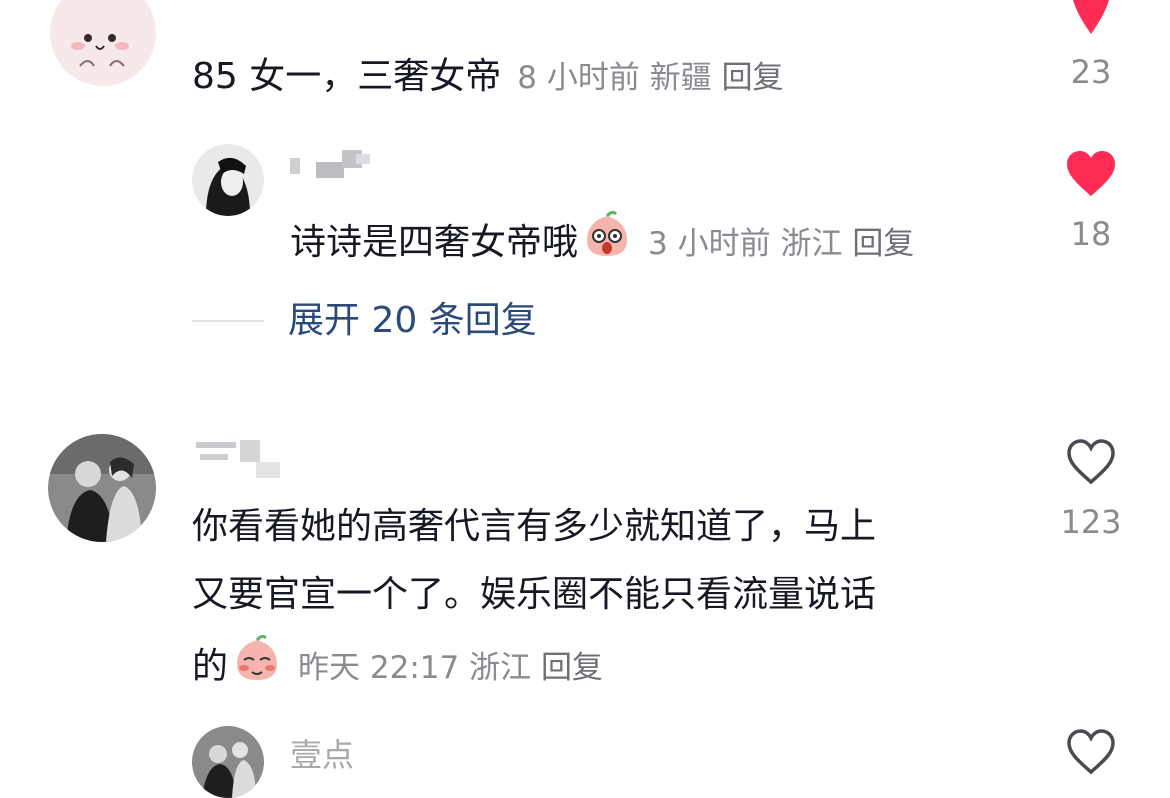 The width and height of the screenshot is (1170, 798). I want to click on shock-peach-emoji, so click(607, 244).